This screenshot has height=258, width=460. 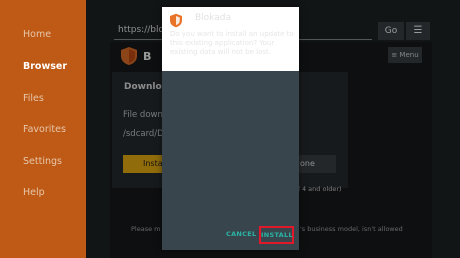 I want to click on sidebar-item-favorites: Favorites, so click(x=44, y=129).